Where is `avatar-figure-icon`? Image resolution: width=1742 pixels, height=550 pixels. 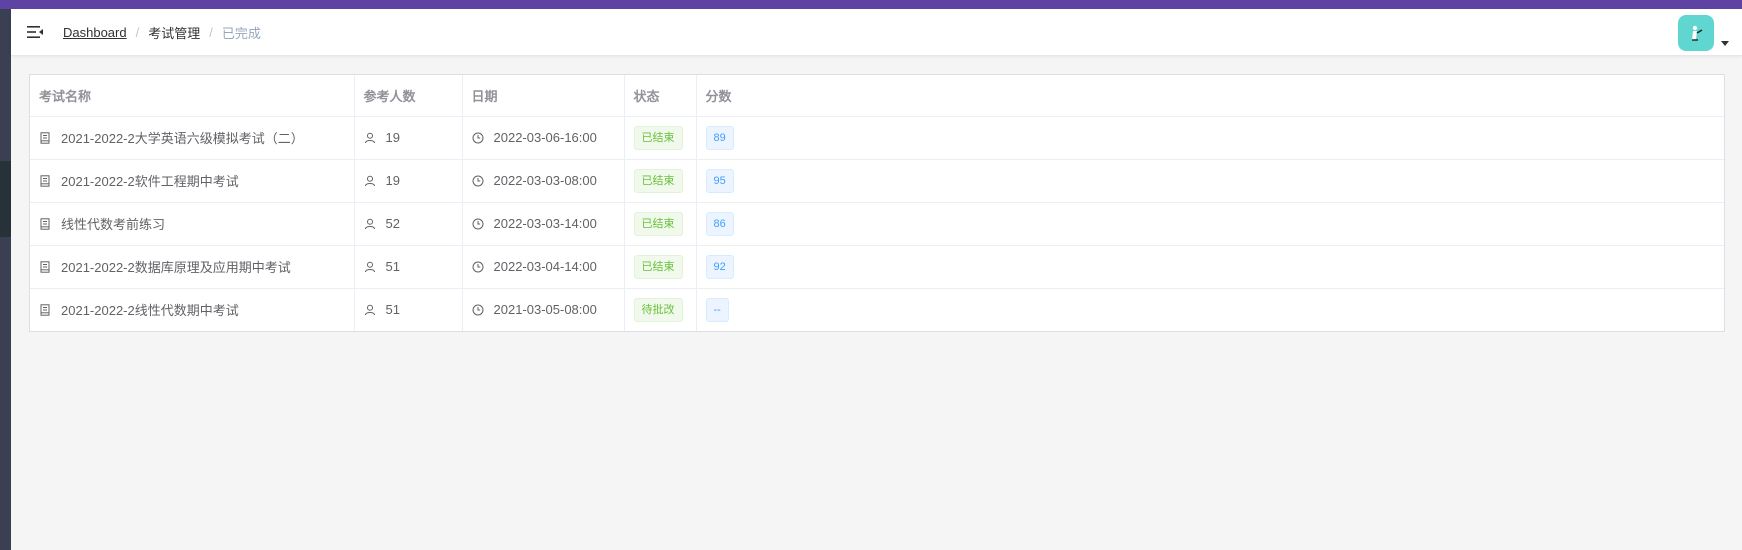 avatar-figure-icon is located at coordinates (1697, 33).